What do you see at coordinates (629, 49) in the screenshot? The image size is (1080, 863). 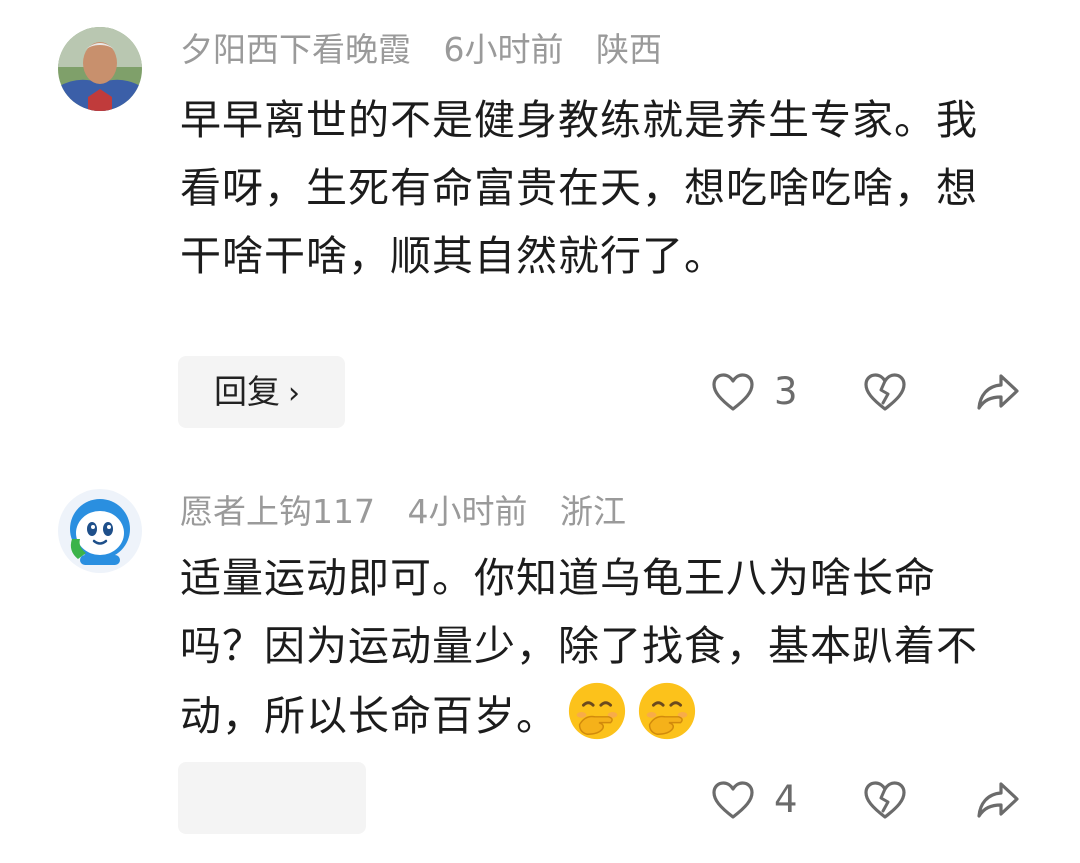 I see `comment-region: 陕西` at bounding box center [629, 49].